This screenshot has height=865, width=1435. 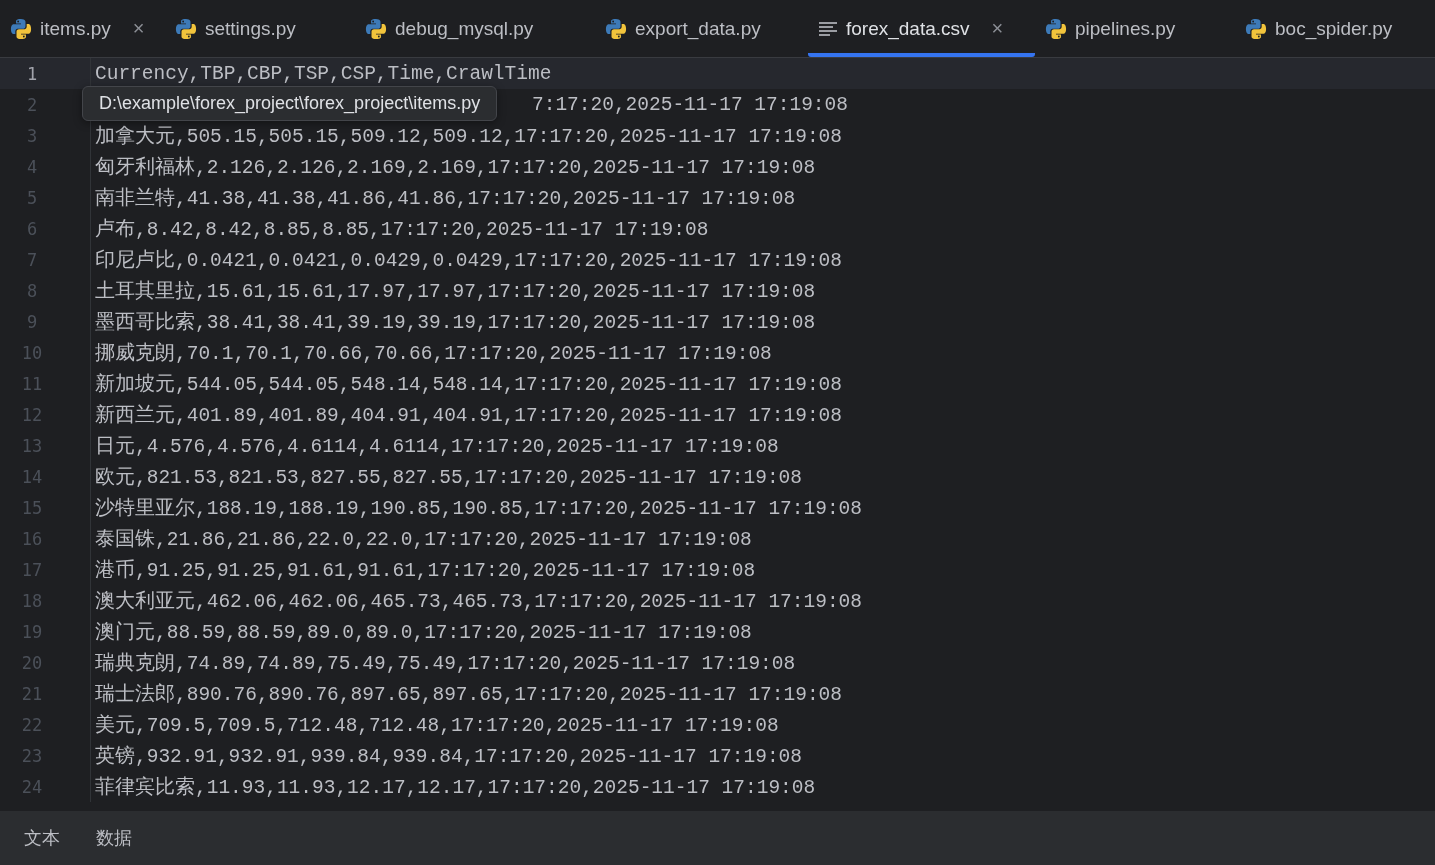 What do you see at coordinates (468, 260) in the screenshot?
I see `code-line: 印尼卢比,0.0421,0.0421,0.0429,0.0429,17:17:20,2025-11-17 17:19:08` at bounding box center [468, 260].